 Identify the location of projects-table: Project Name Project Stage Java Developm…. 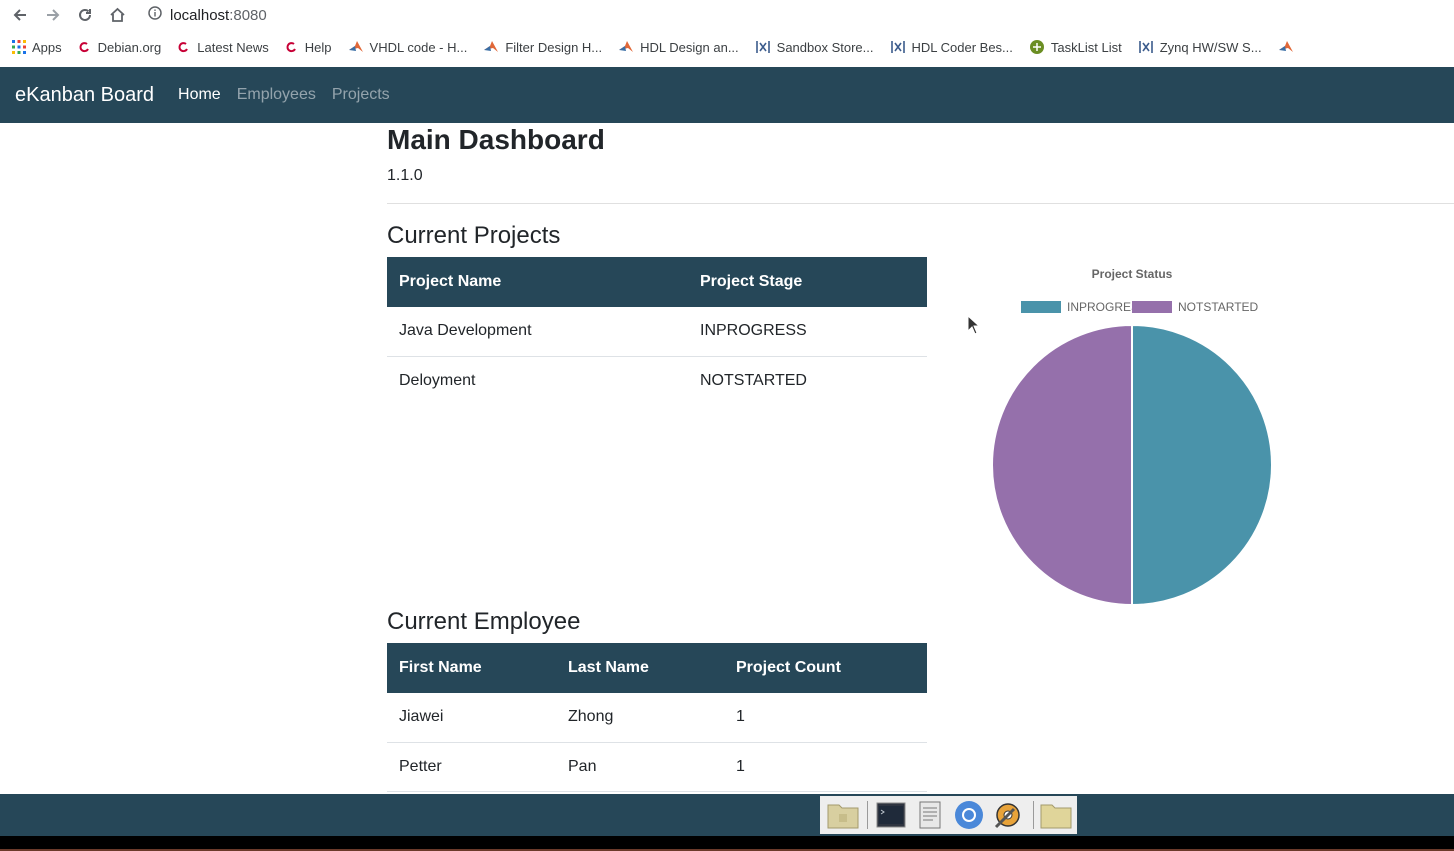
(657, 331).